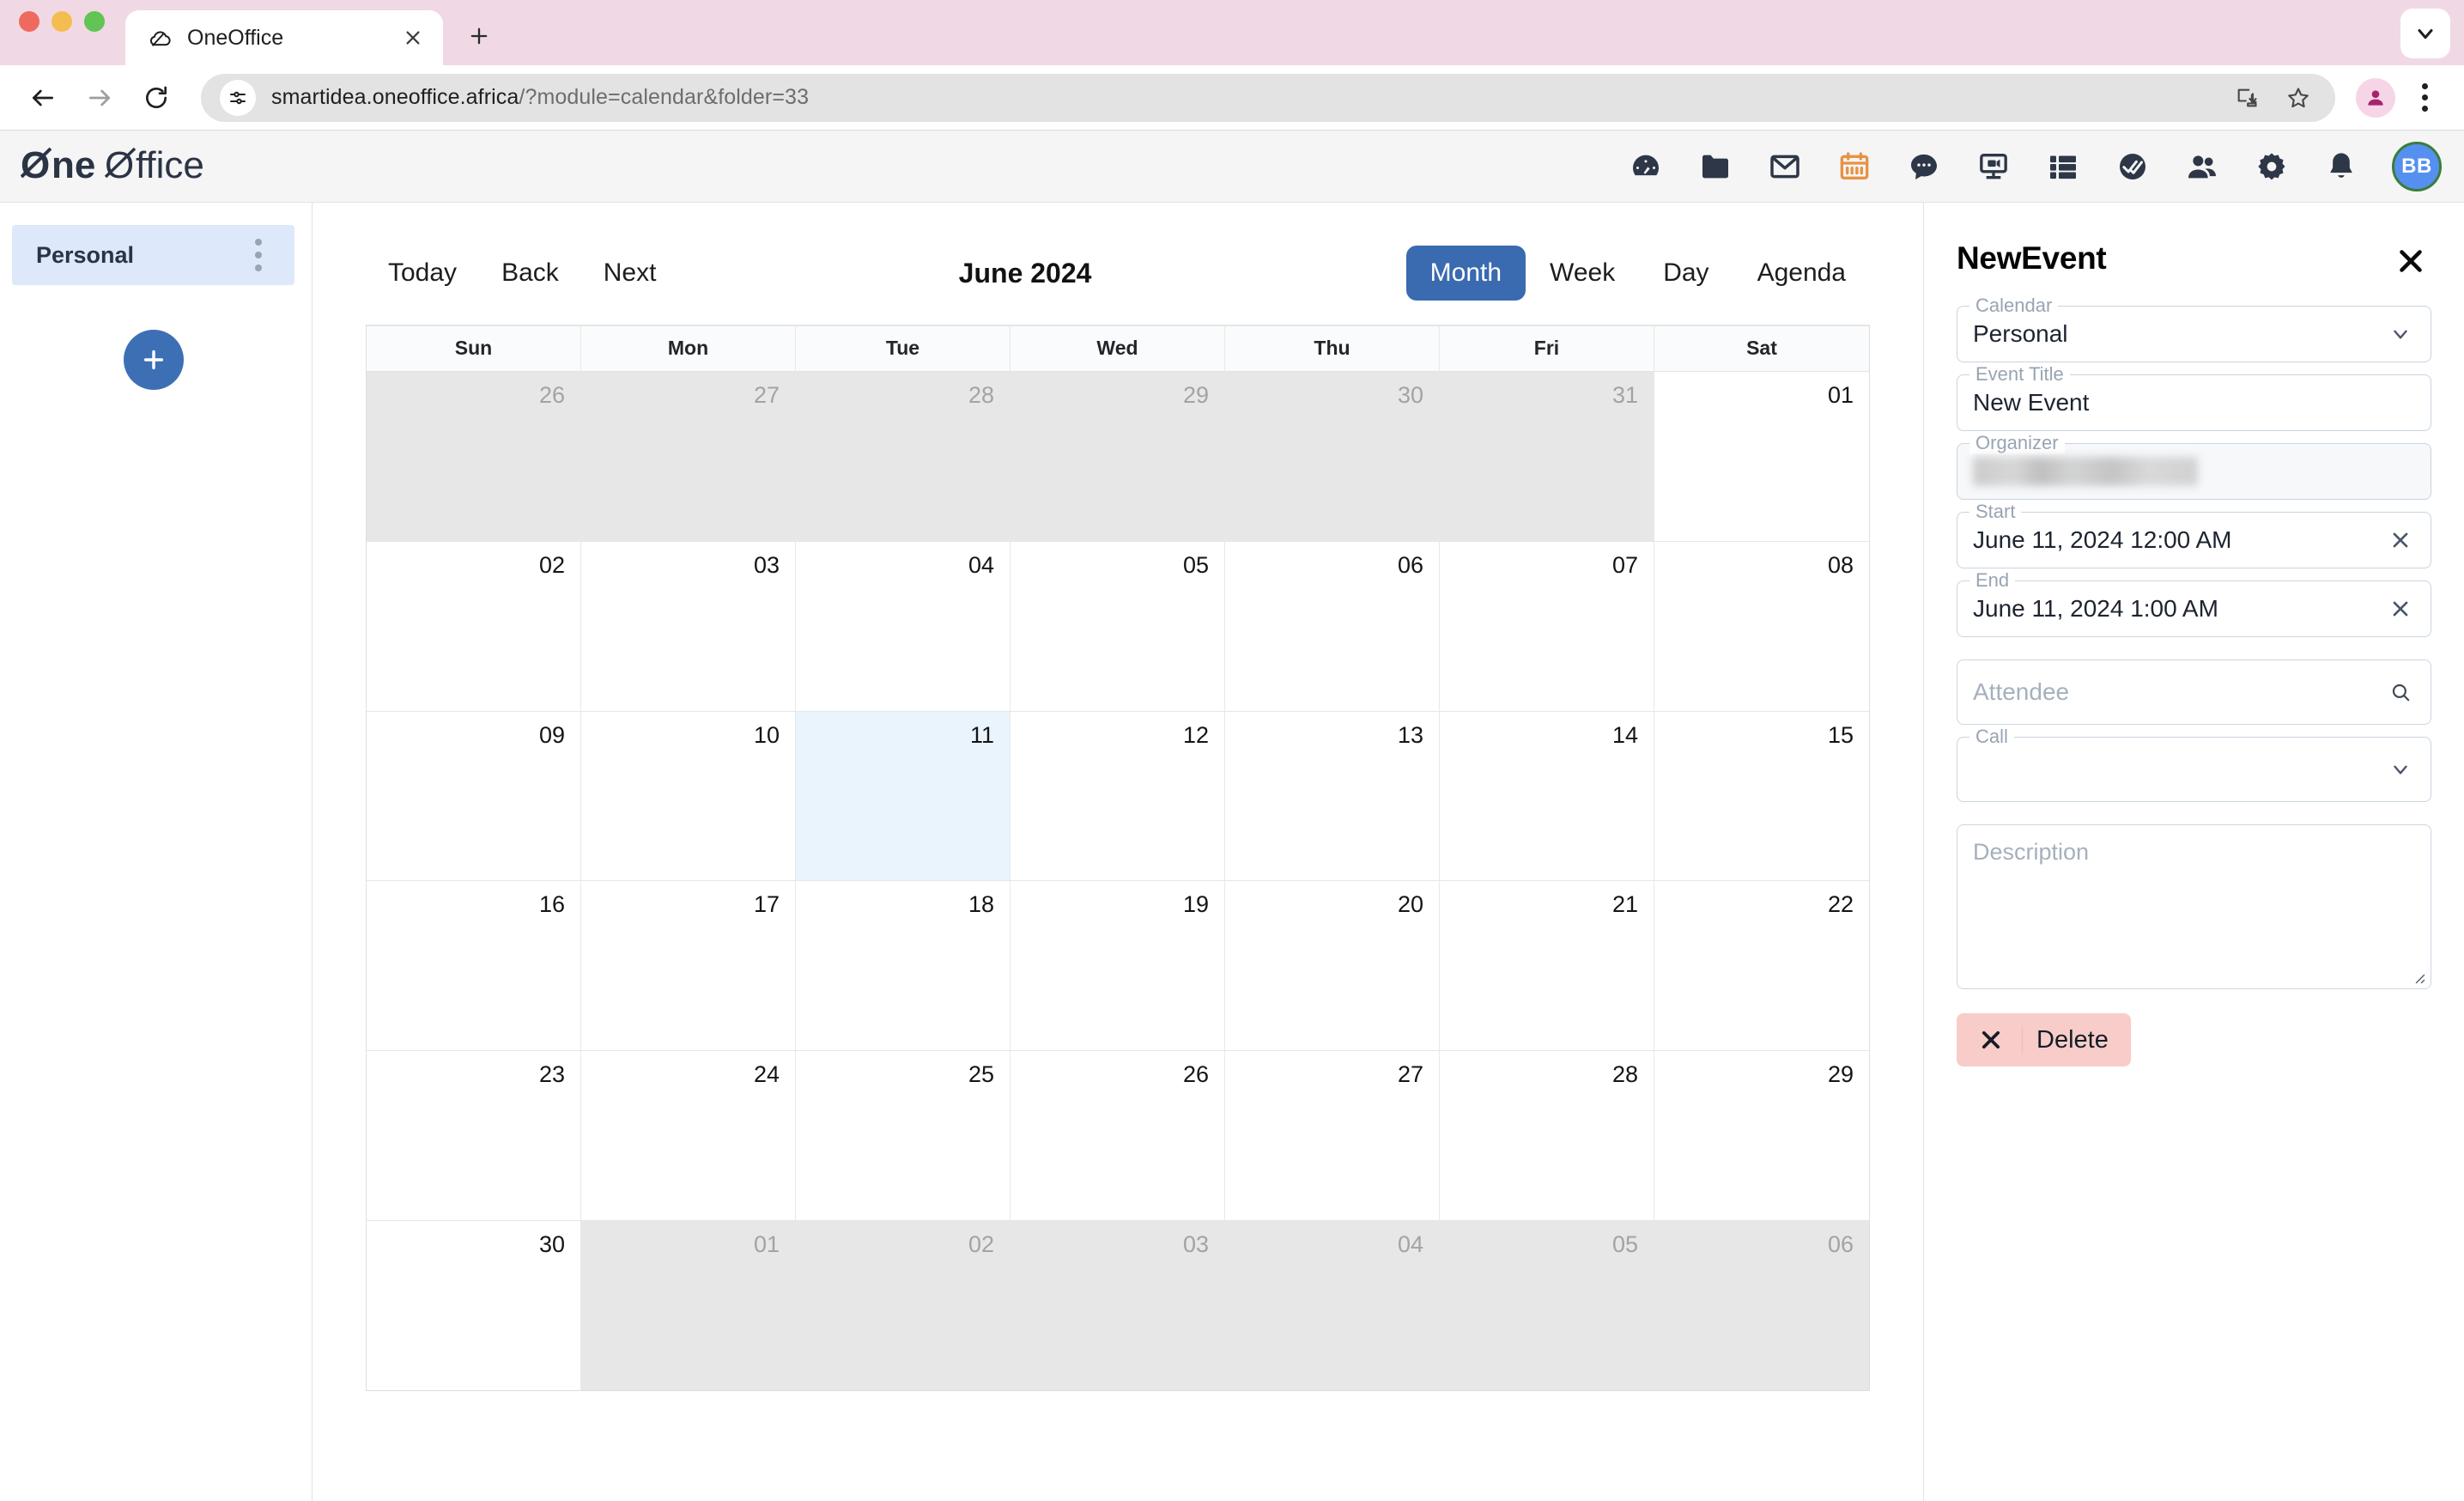 Image resolution: width=2464 pixels, height=1501 pixels. I want to click on oneoffice-logo: O ne O ffice, so click(149, 166).